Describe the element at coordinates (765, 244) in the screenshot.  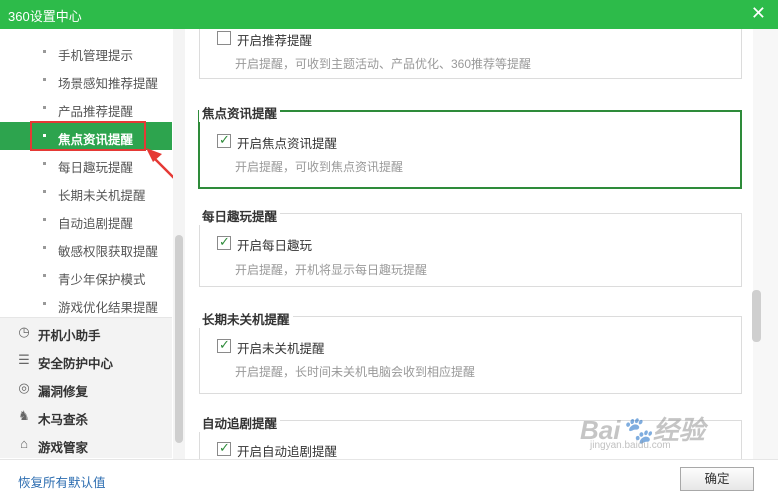
I see `main-scrollbar-track` at that location.